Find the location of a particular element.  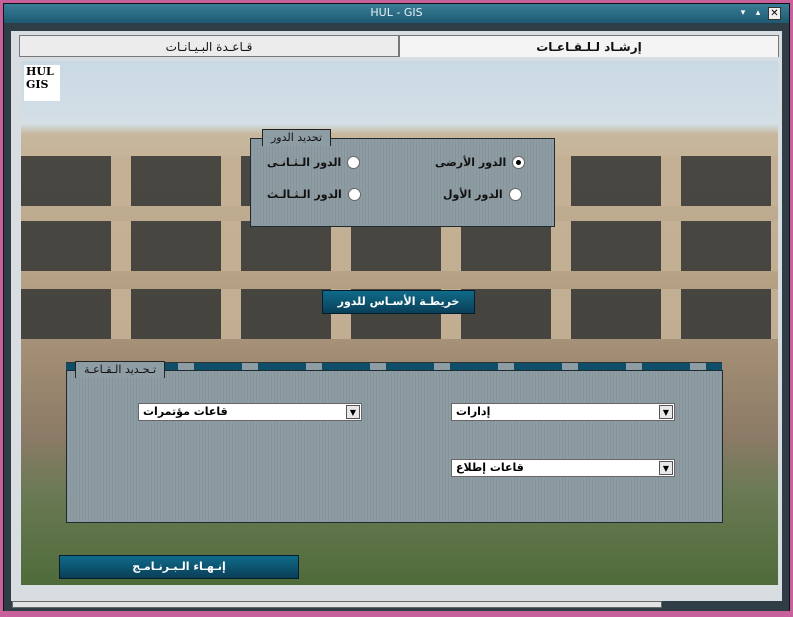

tab-database: قـاعـدة البـيـانـات is located at coordinates (209, 46).